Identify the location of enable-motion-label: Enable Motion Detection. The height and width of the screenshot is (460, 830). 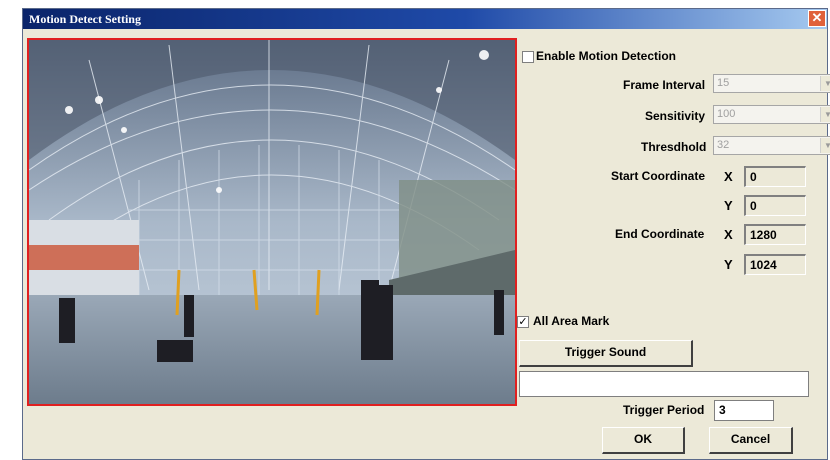
(606, 56).